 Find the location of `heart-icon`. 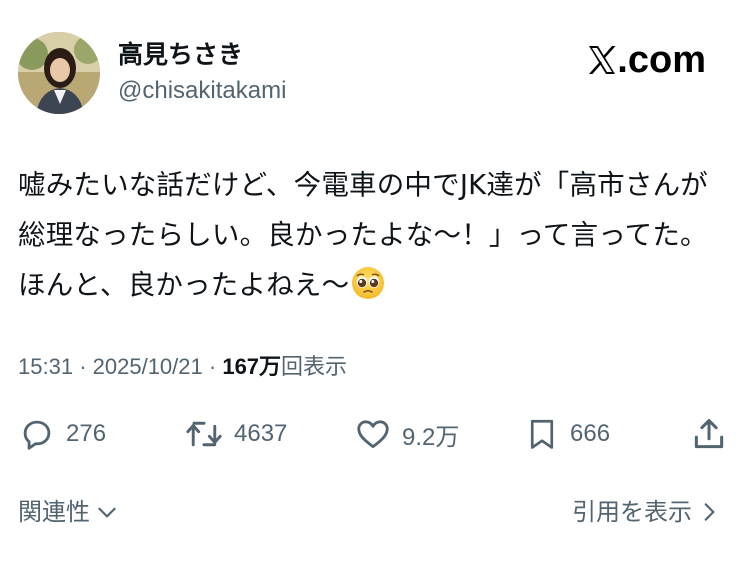

heart-icon is located at coordinates (373, 434).